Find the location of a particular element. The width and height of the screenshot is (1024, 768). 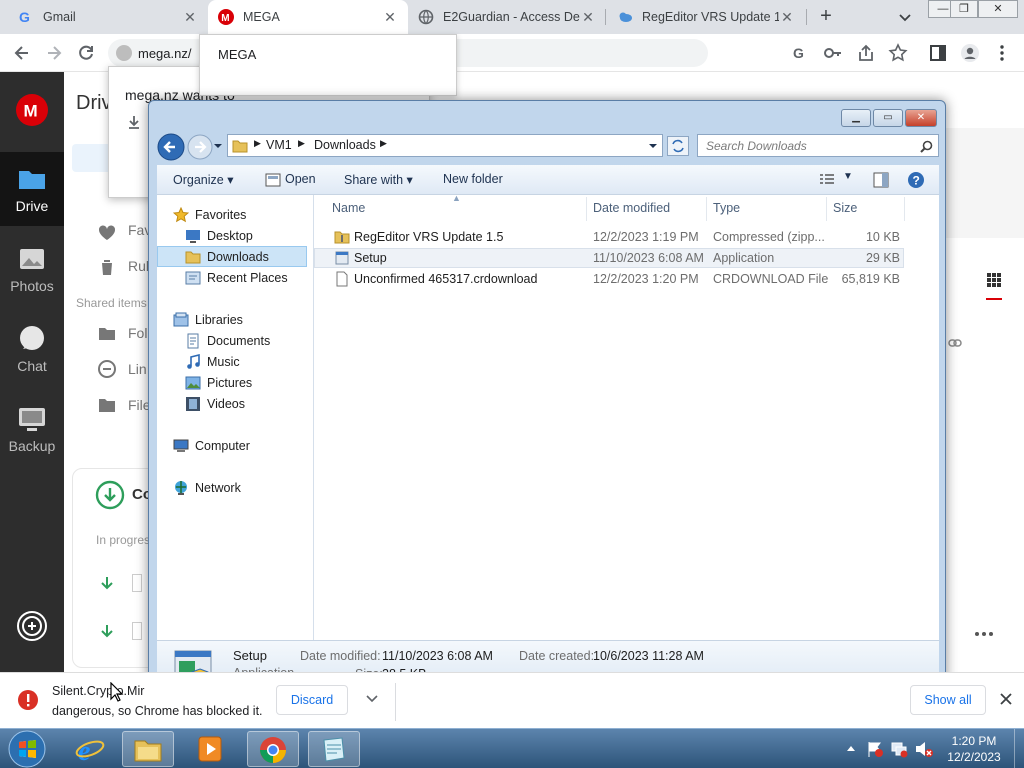

rail-item-chat: Chat is located at coordinates (32, 349).